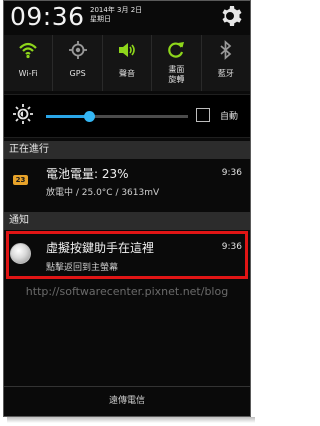 The width and height of the screenshot is (320, 426). I want to click on red-highlight-box, so click(127, 255).